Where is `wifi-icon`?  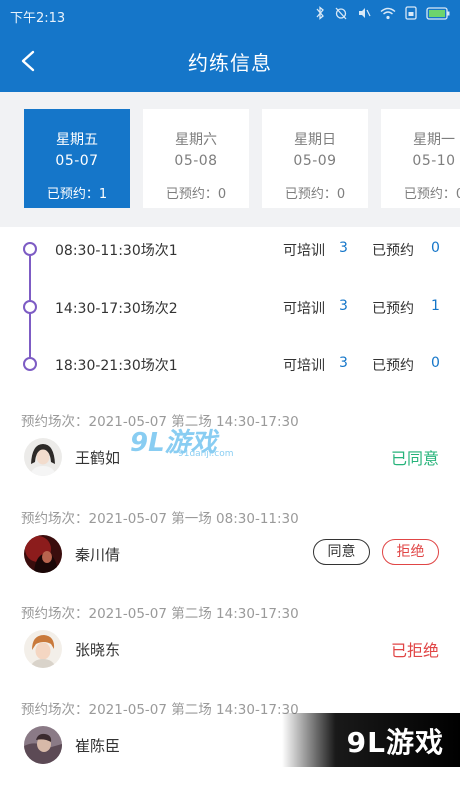 wifi-icon is located at coordinates (388, 15).